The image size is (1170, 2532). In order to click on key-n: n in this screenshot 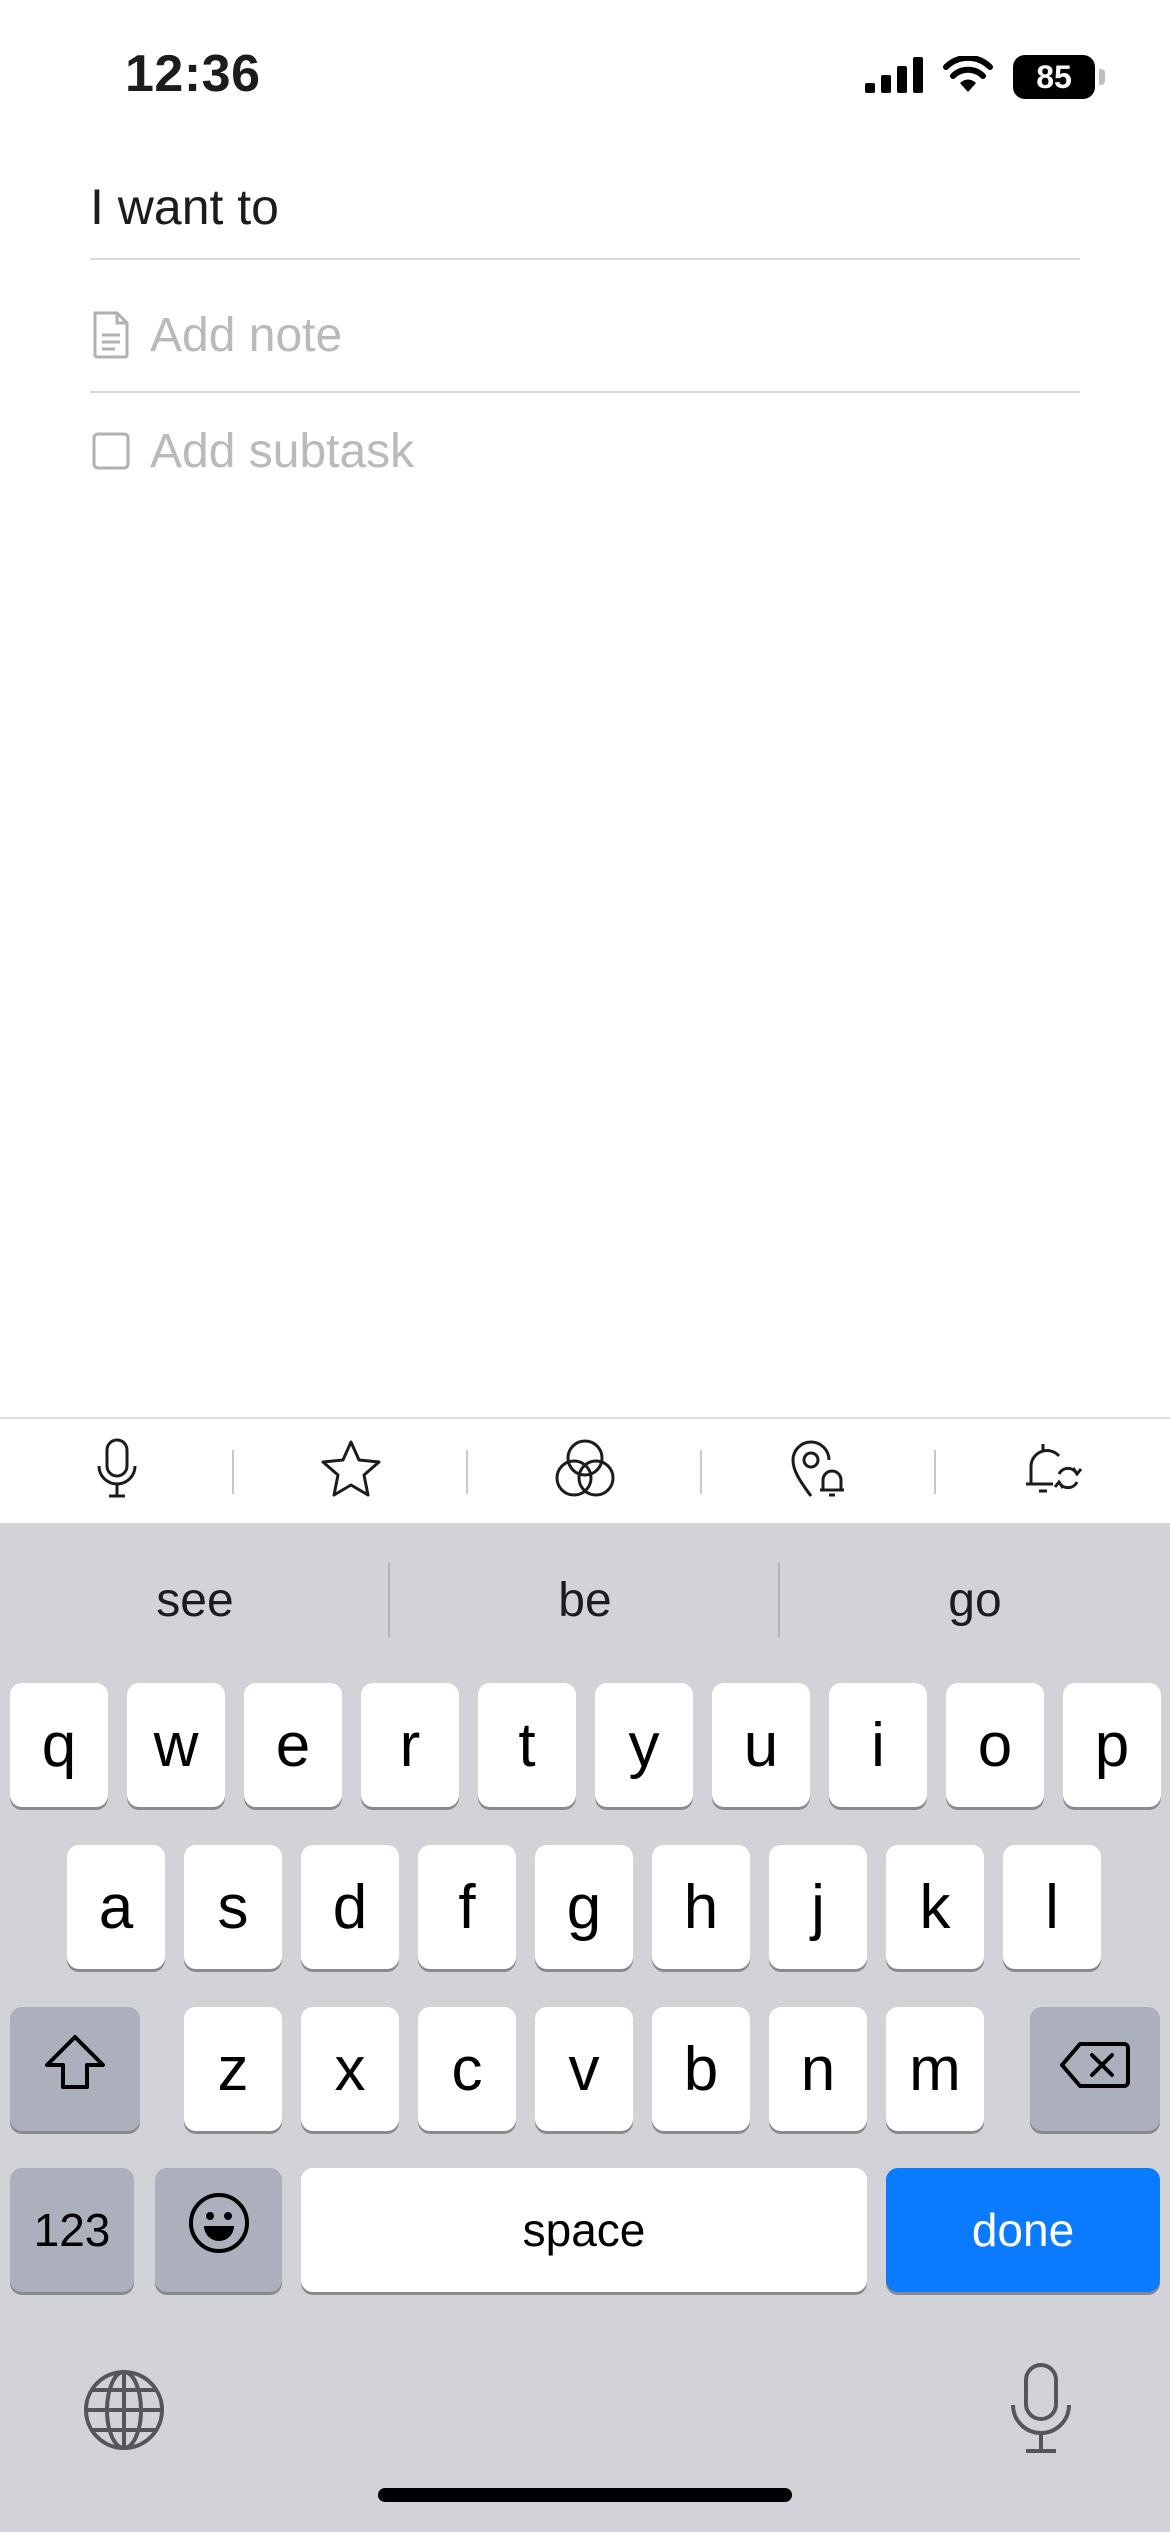, I will do `click(818, 2069)`.